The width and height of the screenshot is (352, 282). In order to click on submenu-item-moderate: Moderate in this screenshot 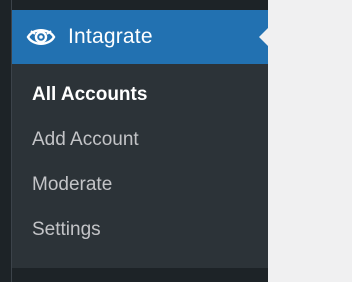, I will do `click(140, 184)`.